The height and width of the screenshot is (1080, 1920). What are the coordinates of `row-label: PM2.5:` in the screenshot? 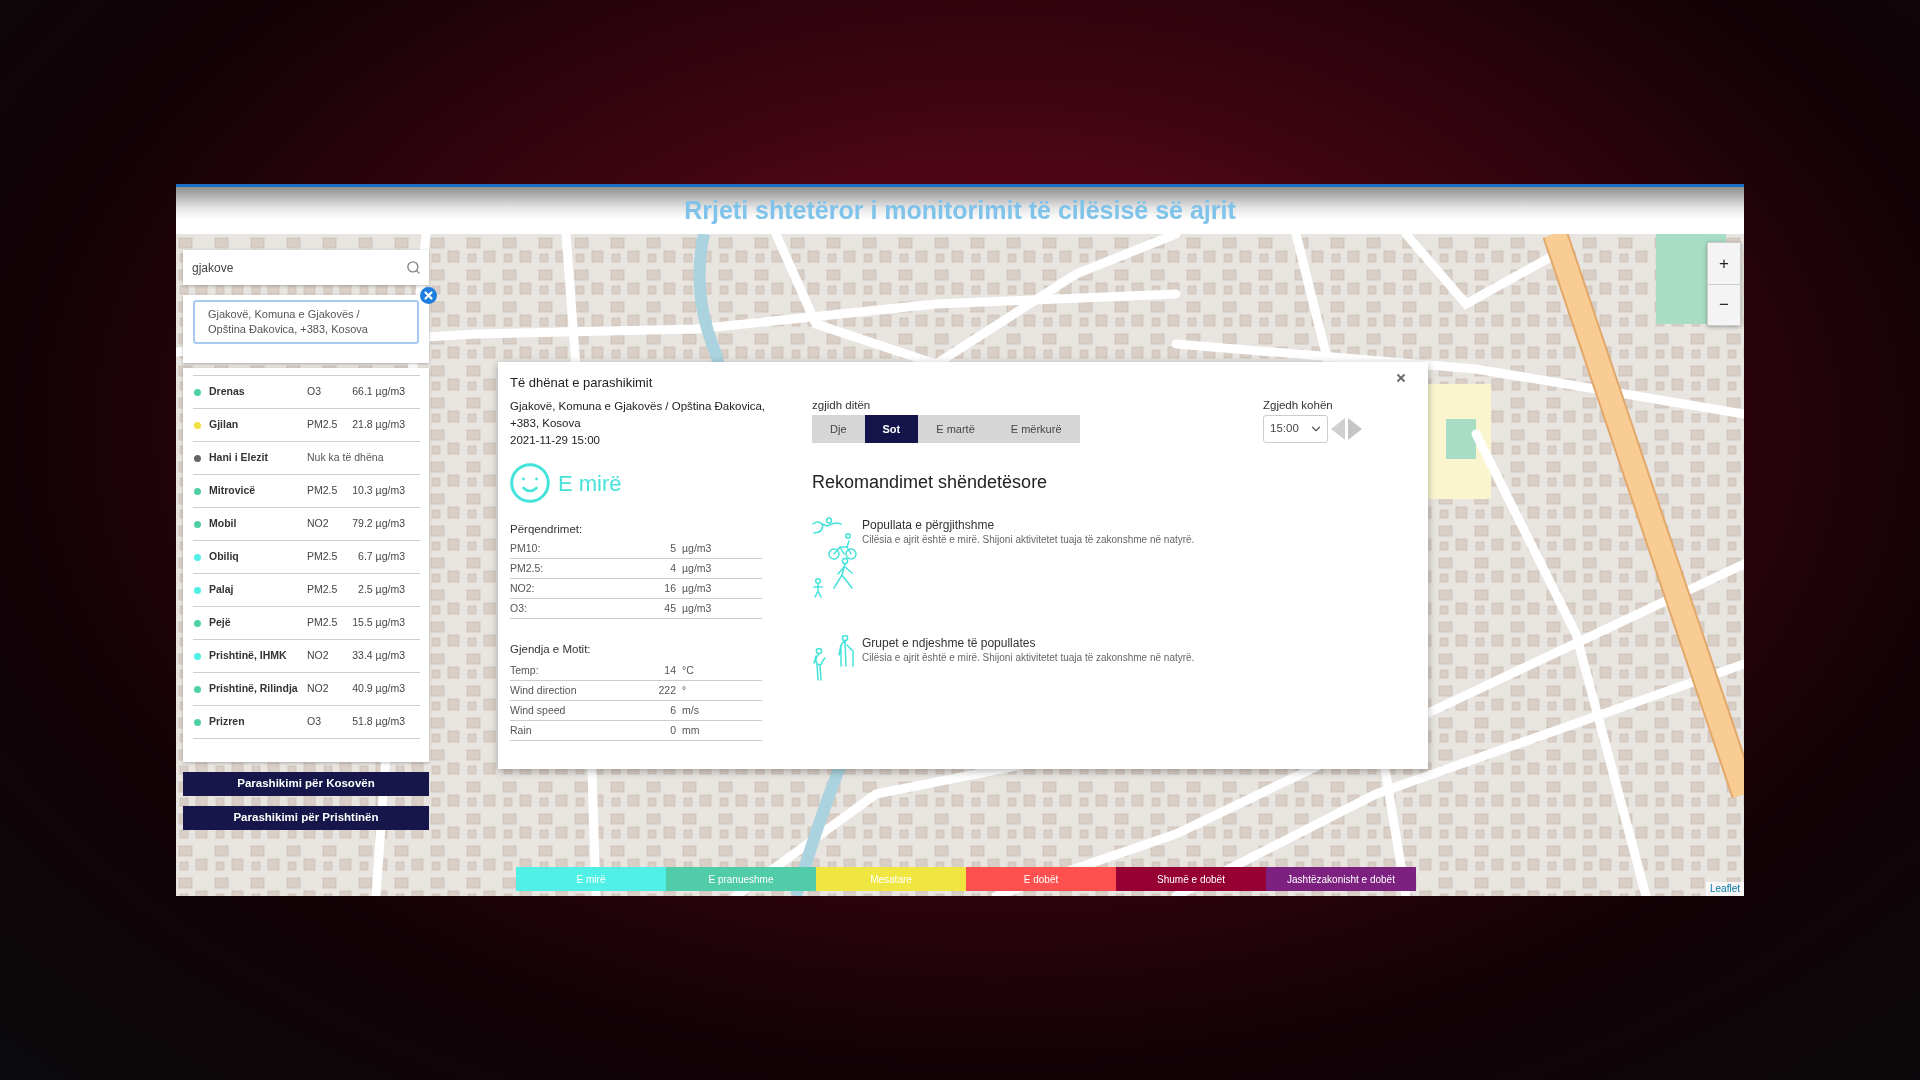 It's located at (527, 568).